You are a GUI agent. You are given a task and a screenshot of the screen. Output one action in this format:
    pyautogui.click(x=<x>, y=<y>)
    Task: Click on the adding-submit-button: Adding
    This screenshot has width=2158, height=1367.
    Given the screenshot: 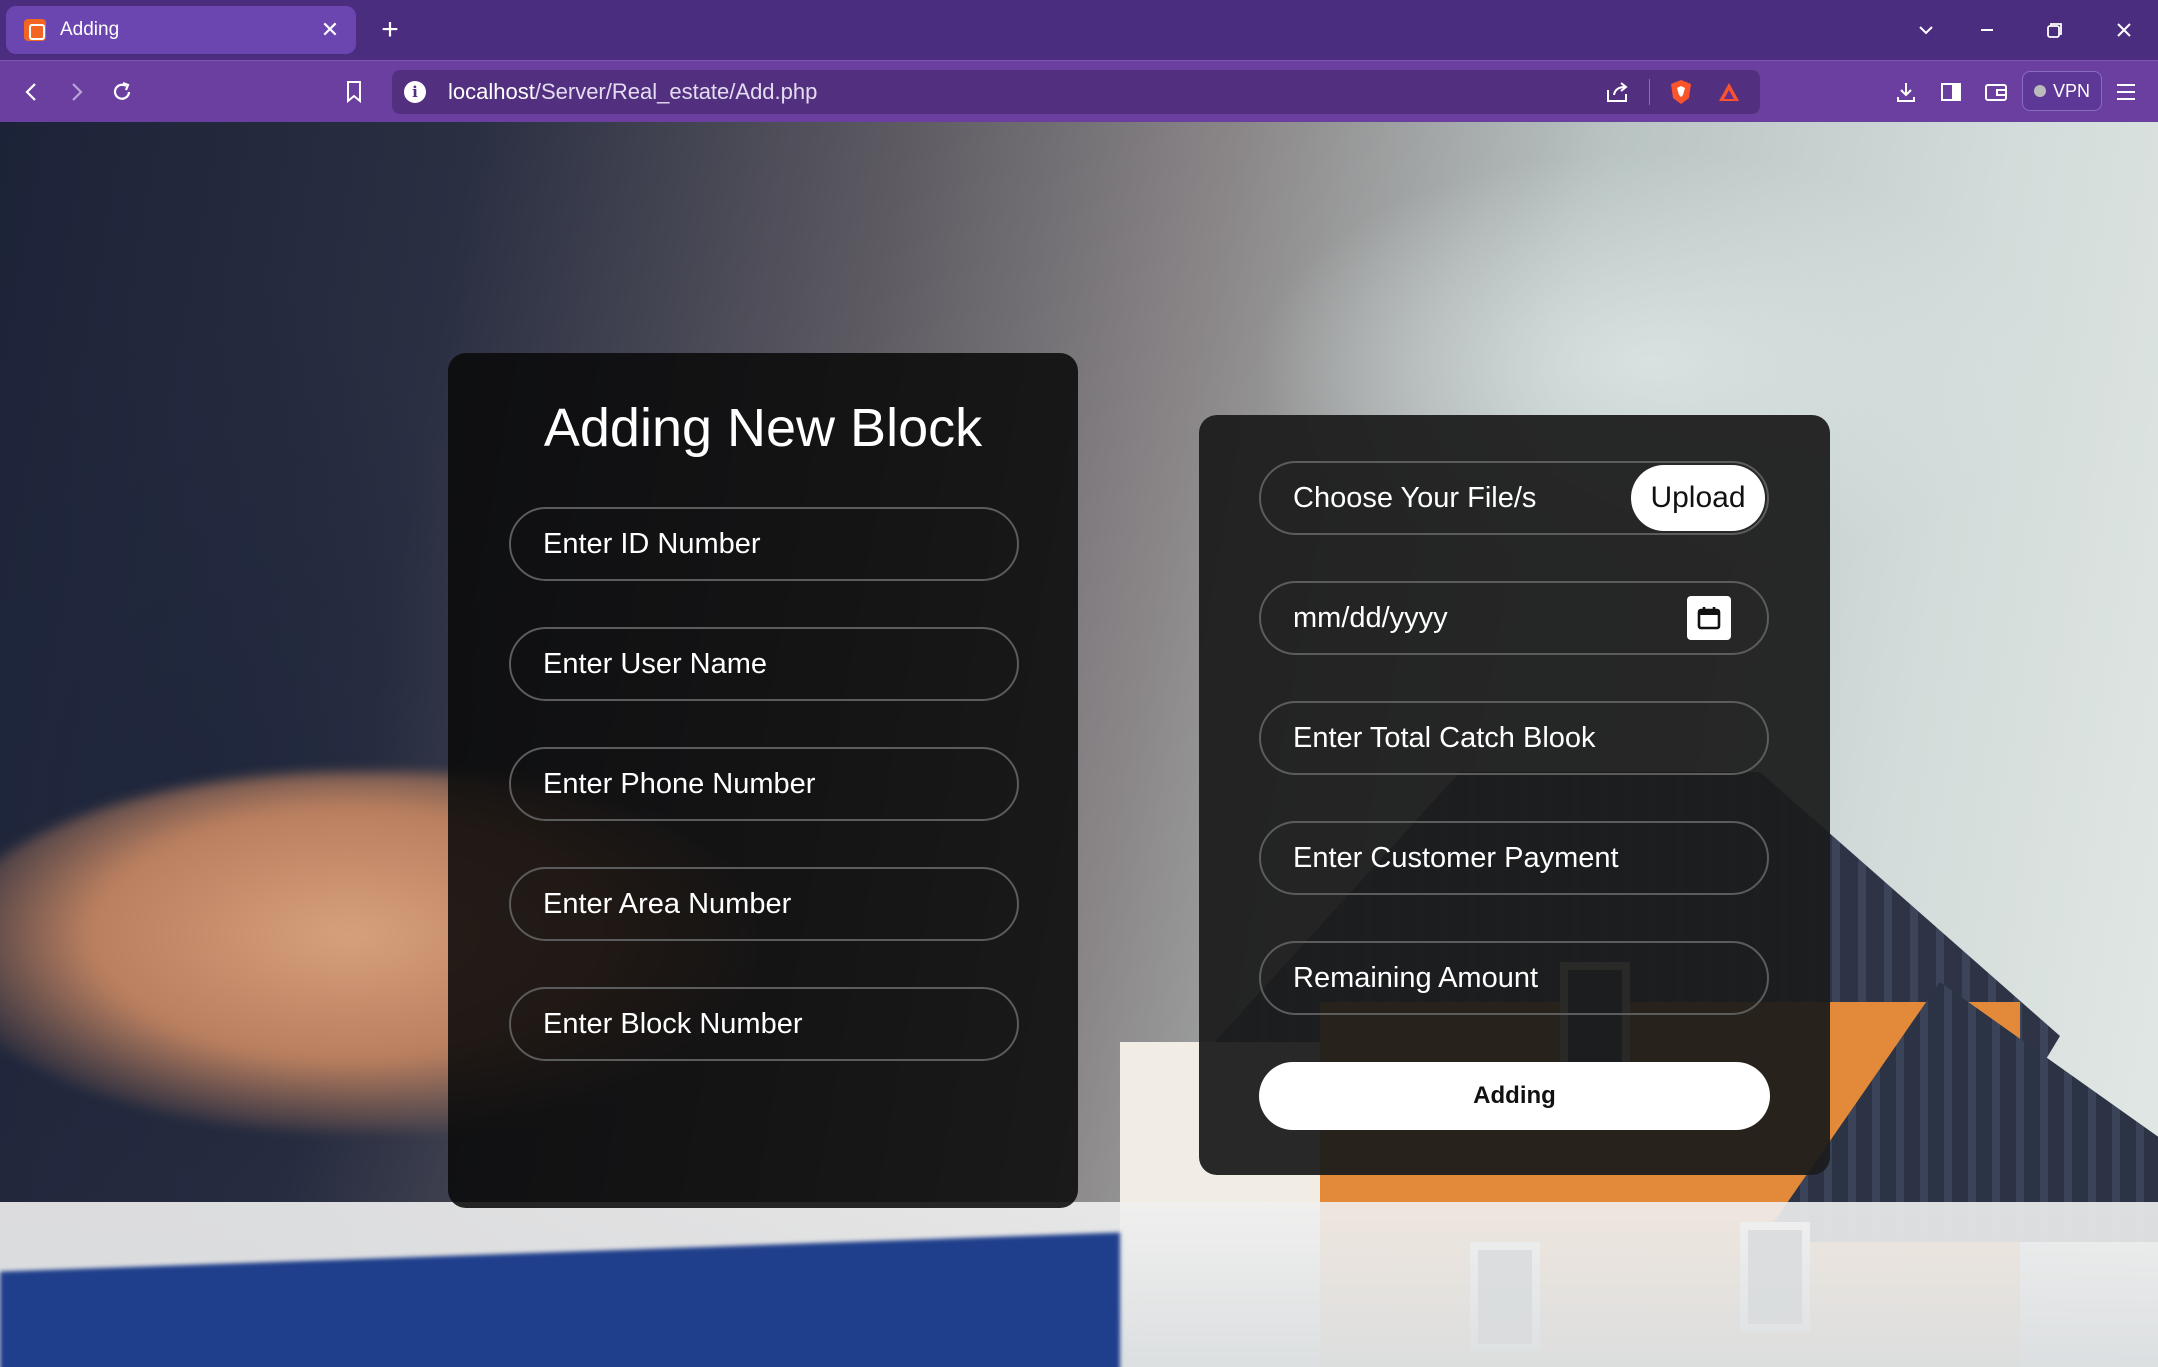 What is the action you would take?
    pyautogui.click(x=1514, y=1096)
    